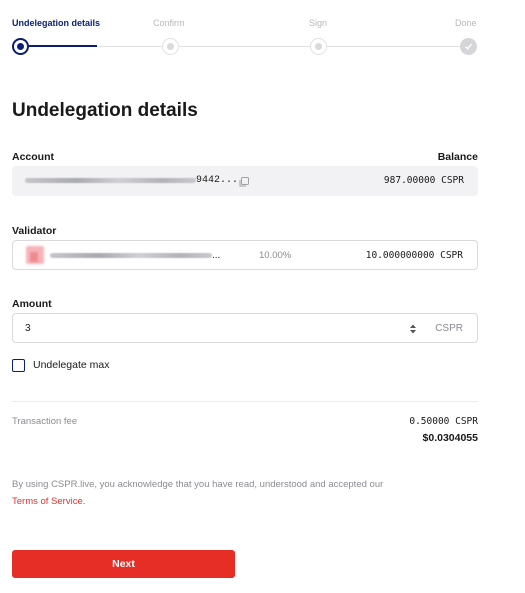  I want to click on transaction-fee-cspr: 0.50000 CSPR, so click(443, 421).